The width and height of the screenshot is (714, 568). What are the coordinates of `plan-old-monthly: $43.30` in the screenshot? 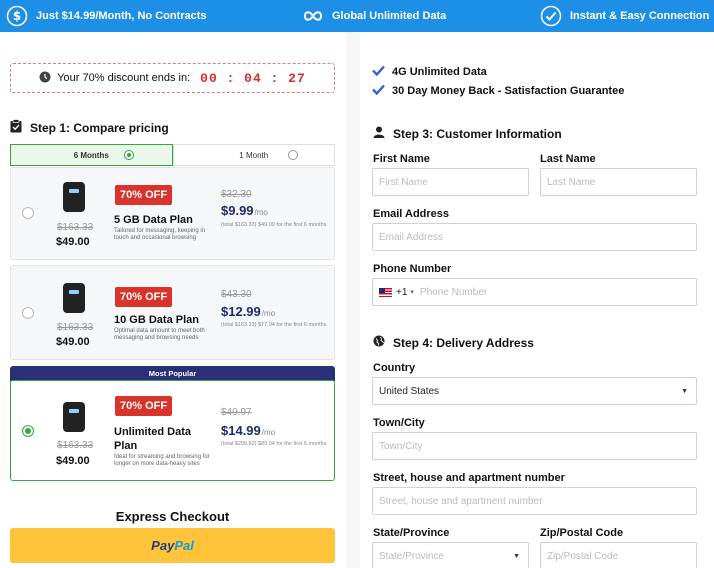 It's located at (236, 294).